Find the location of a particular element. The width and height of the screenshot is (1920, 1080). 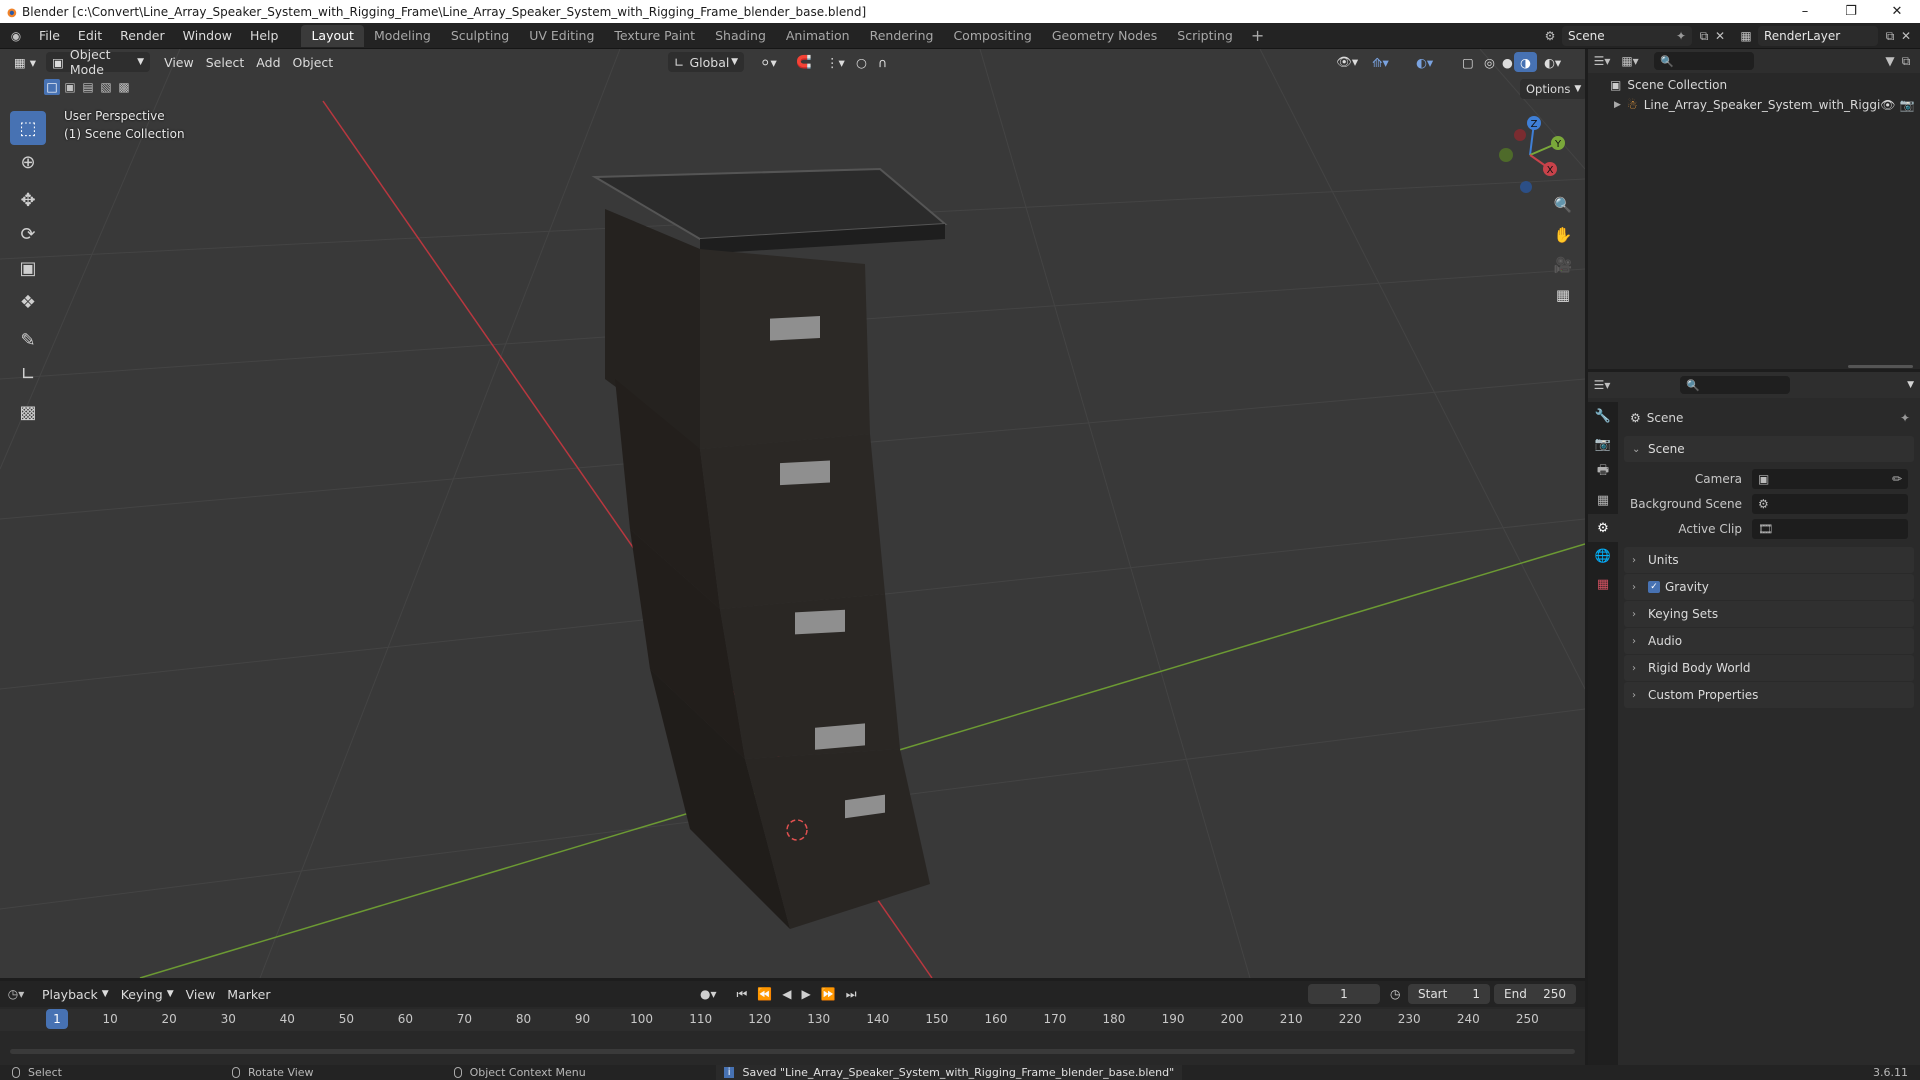

menu-add: Add is located at coordinates (268, 62).